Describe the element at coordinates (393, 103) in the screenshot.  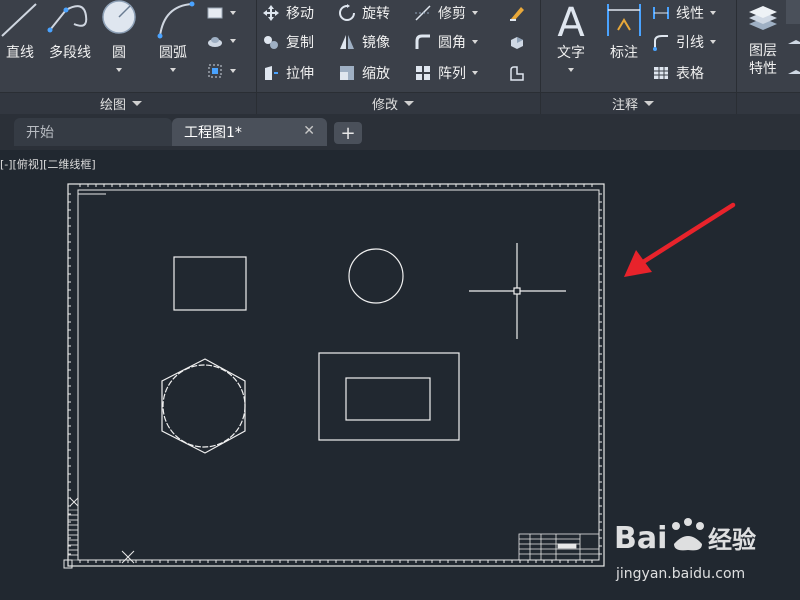
I see `modify-panel-title: 修改` at that location.